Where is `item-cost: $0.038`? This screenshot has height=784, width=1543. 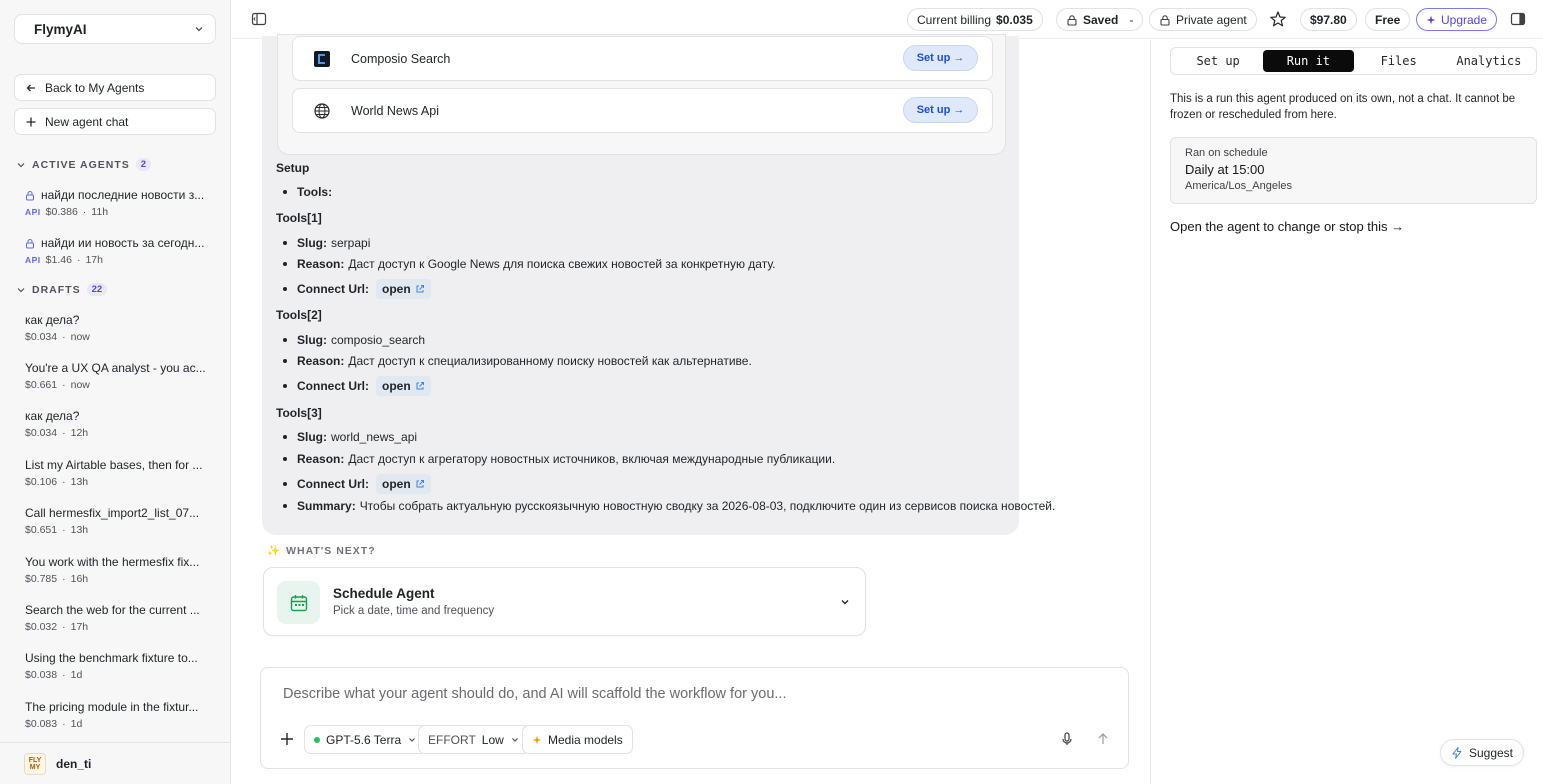 item-cost: $0.038 is located at coordinates (41, 675).